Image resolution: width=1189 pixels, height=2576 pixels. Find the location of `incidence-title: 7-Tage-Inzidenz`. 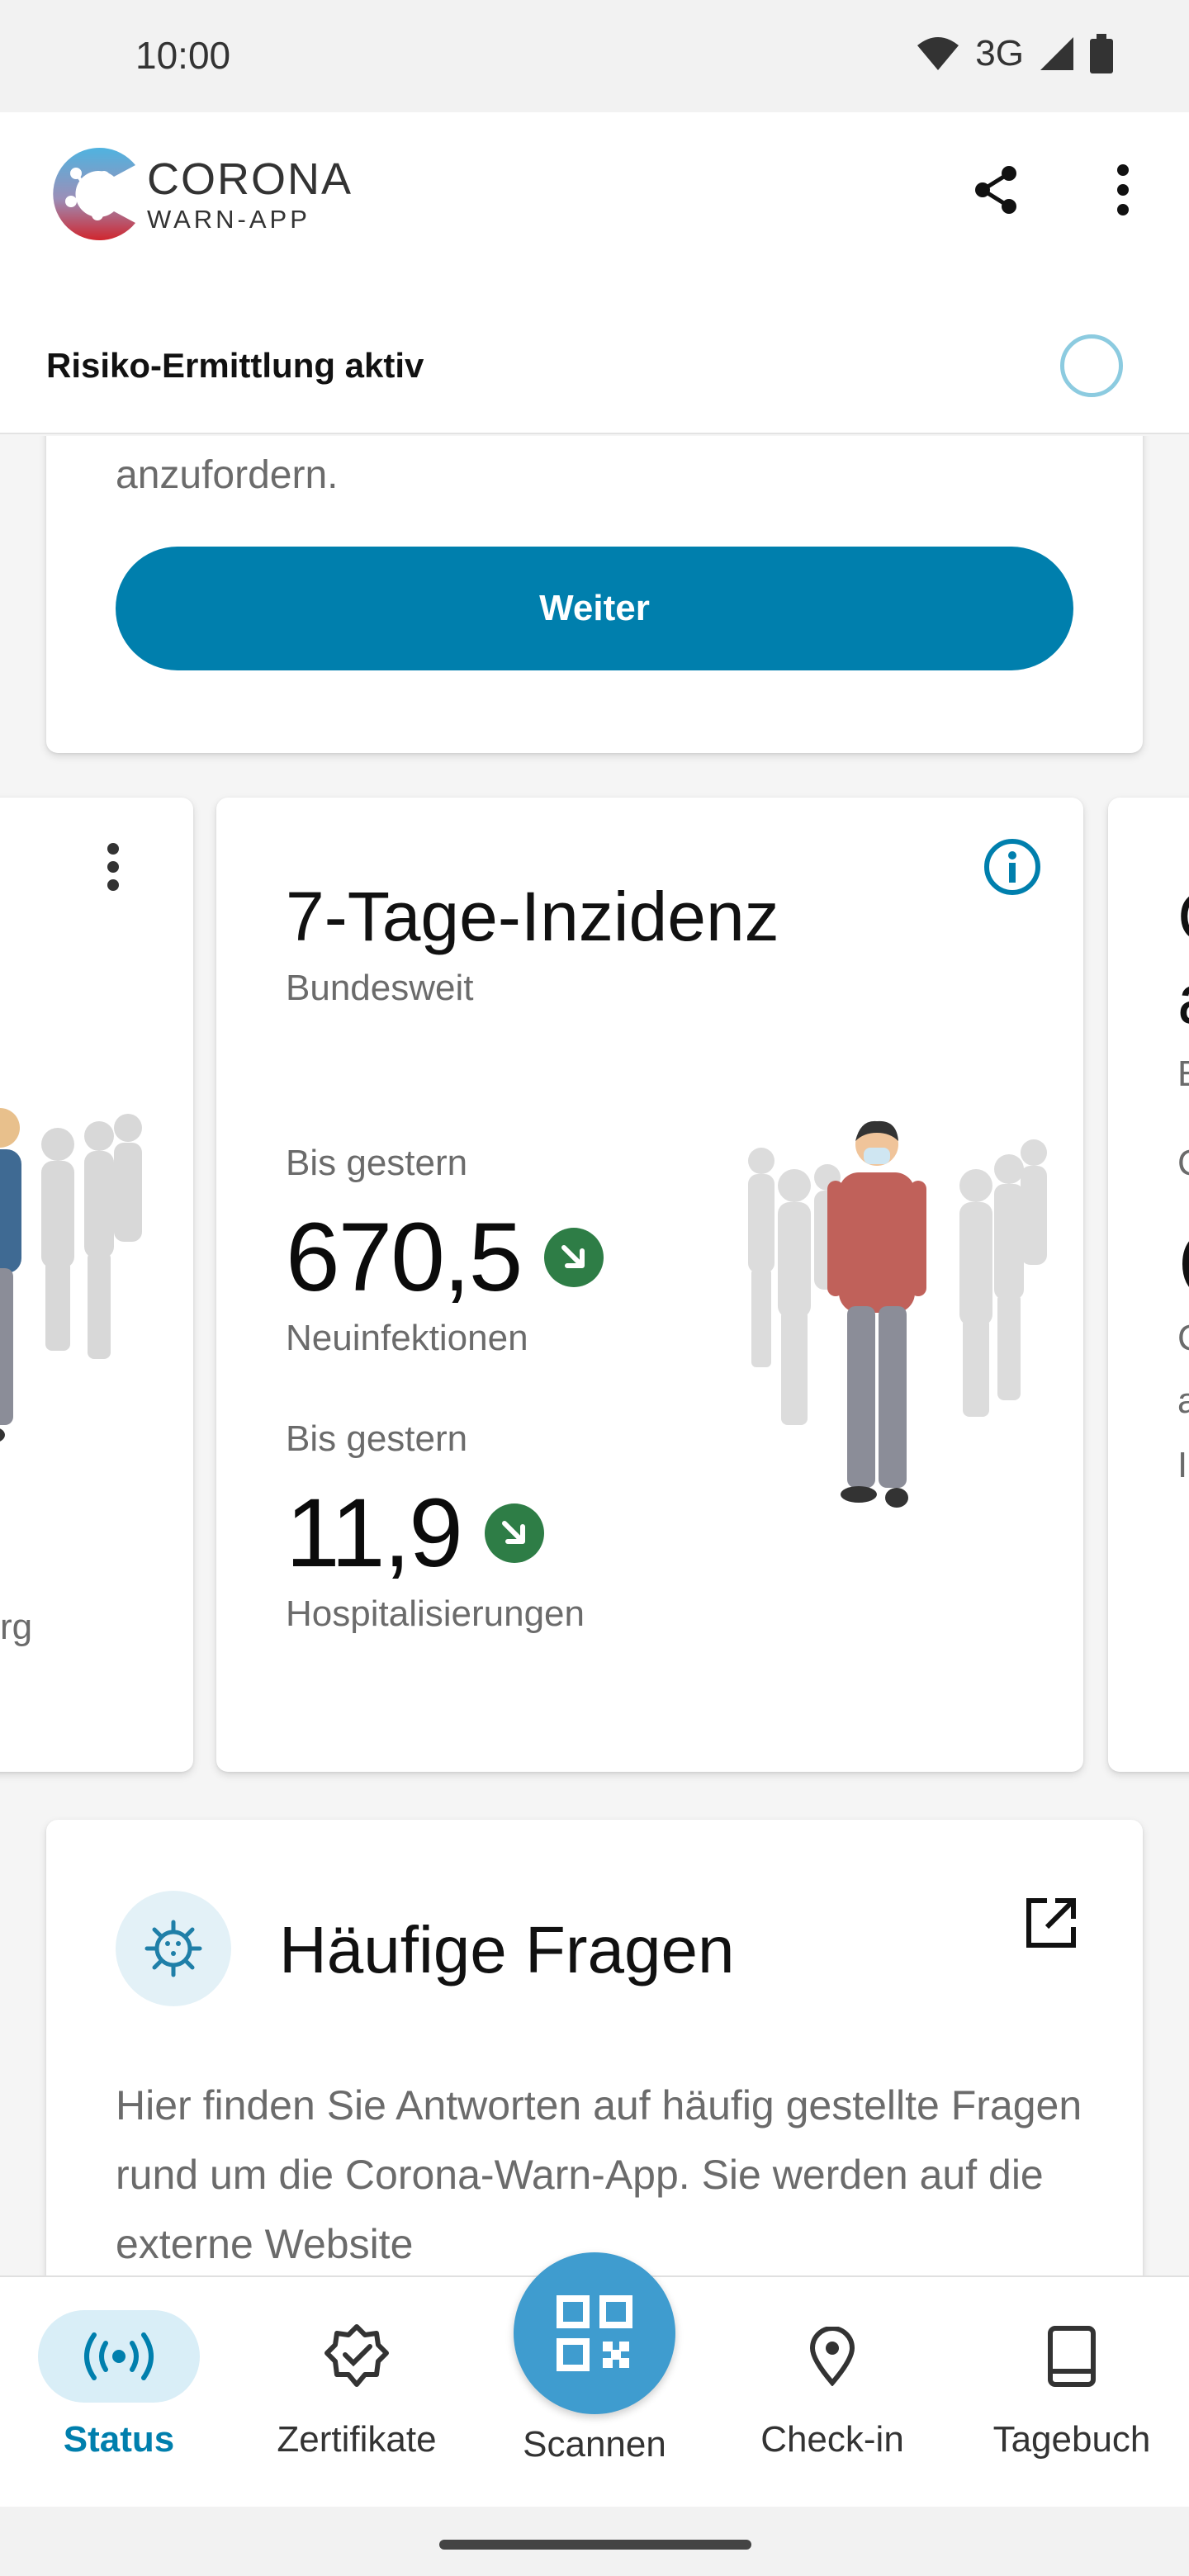

incidence-title: 7-Tage-Inzidenz is located at coordinates (532, 916).